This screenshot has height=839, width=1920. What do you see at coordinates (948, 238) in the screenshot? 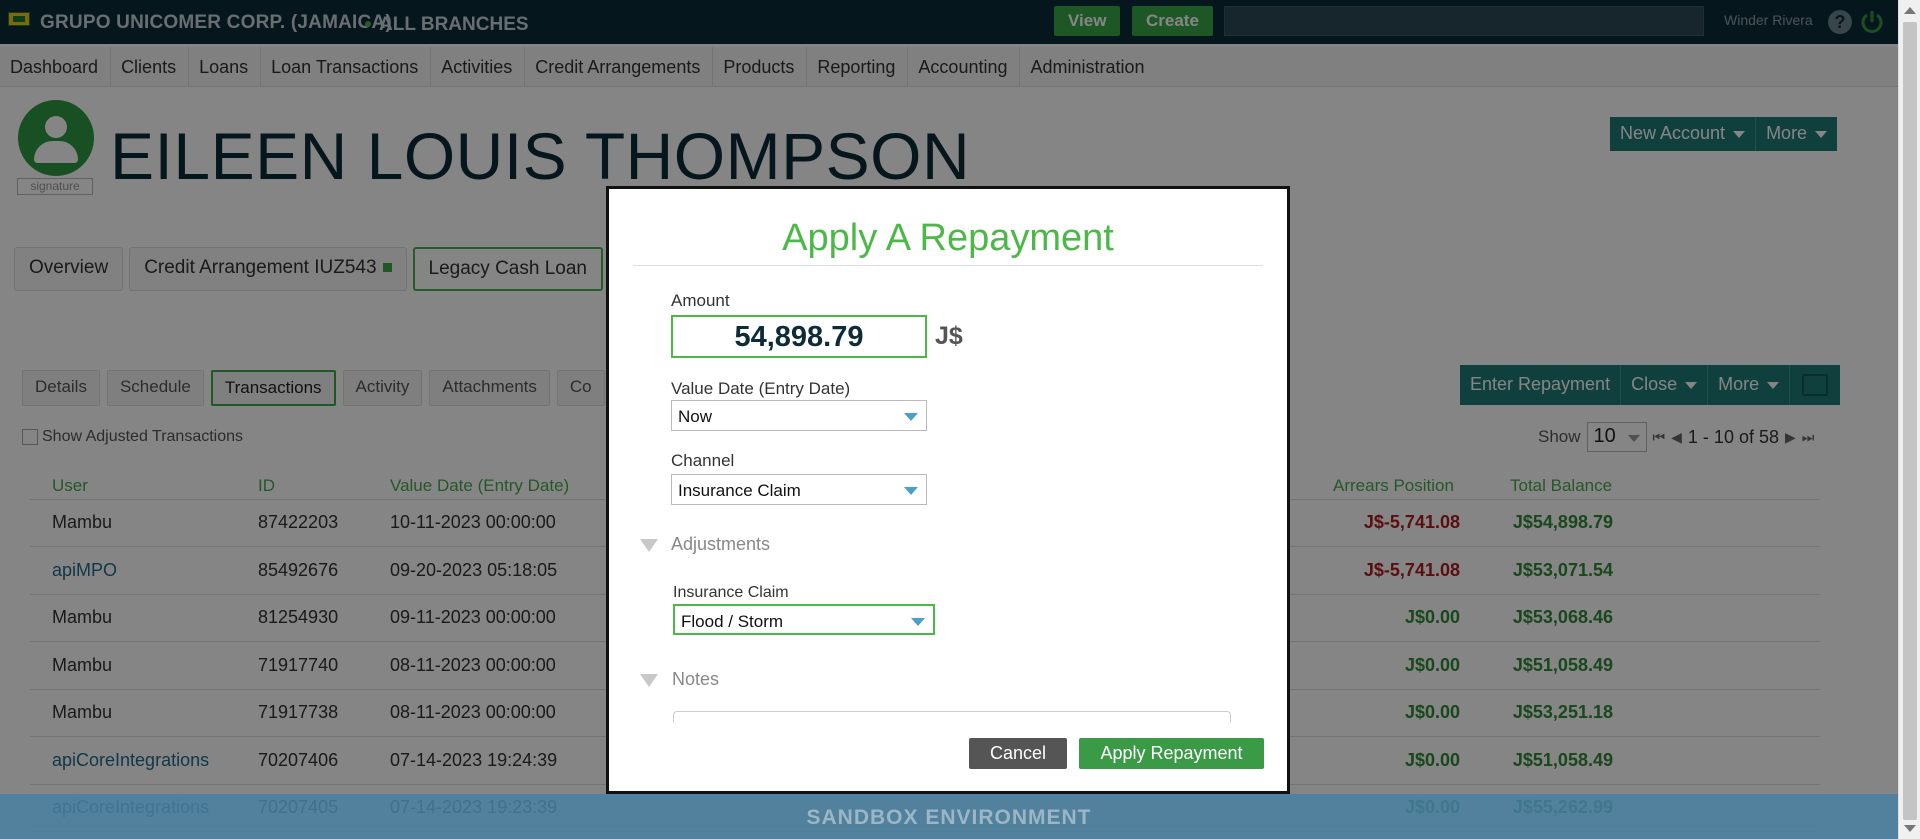
I see `dialog-title: Apply A Repayment` at bounding box center [948, 238].